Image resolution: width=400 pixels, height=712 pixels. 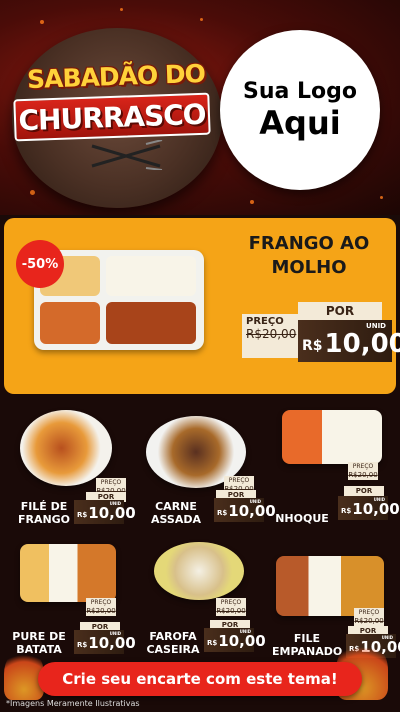 What do you see at coordinates (68, 573) in the screenshot?
I see `dish-image-pure-de-batata` at bounding box center [68, 573].